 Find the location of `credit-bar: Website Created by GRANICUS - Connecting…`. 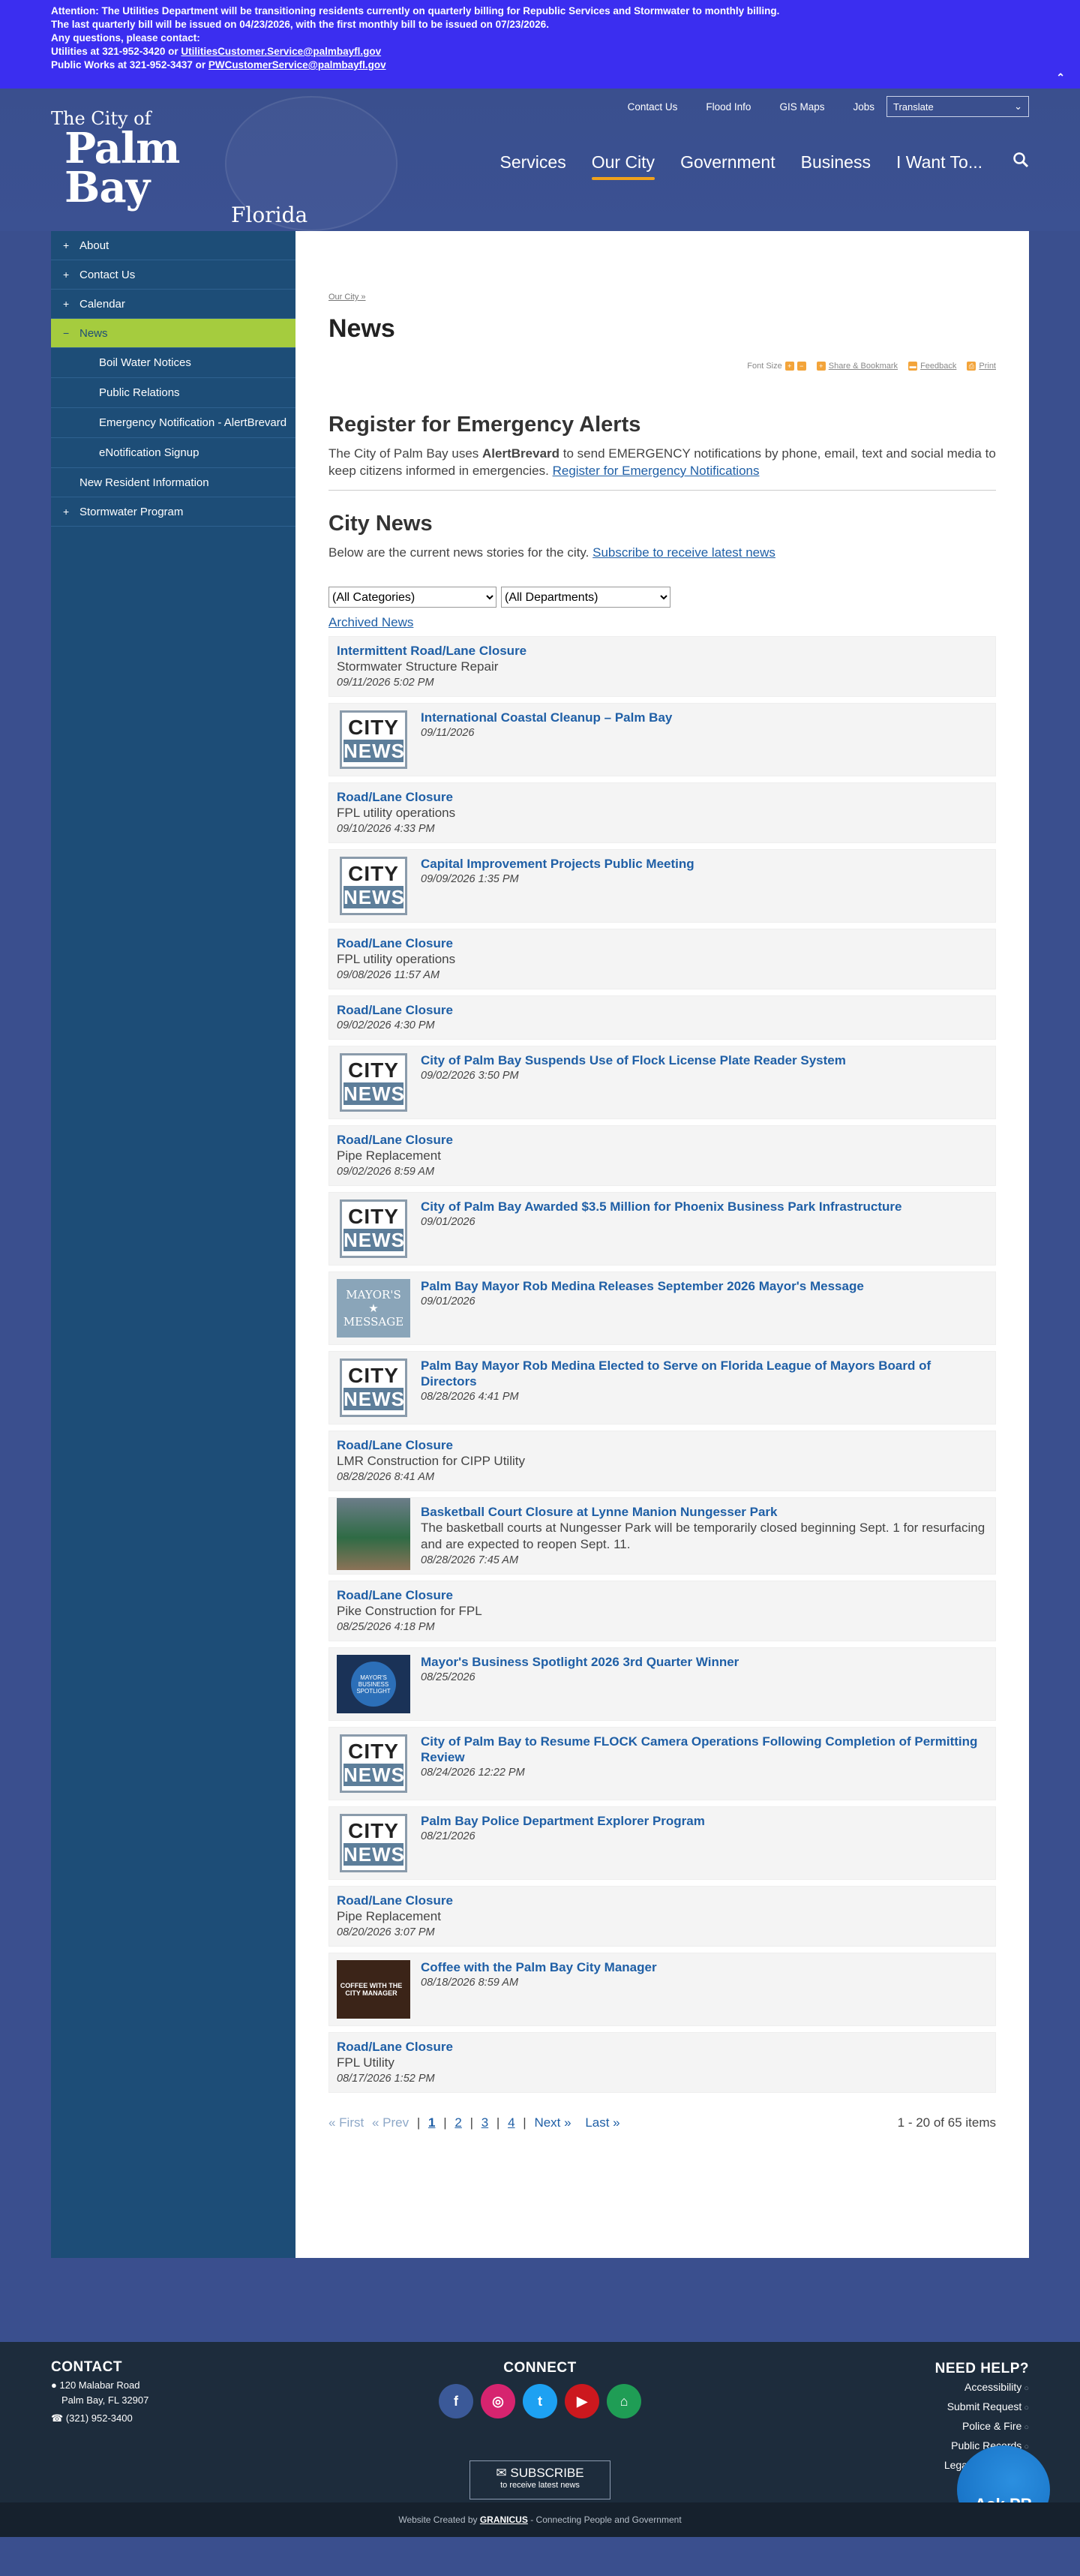

credit-bar: Website Created by GRANICUS - Connecting… is located at coordinates (540, 2519).